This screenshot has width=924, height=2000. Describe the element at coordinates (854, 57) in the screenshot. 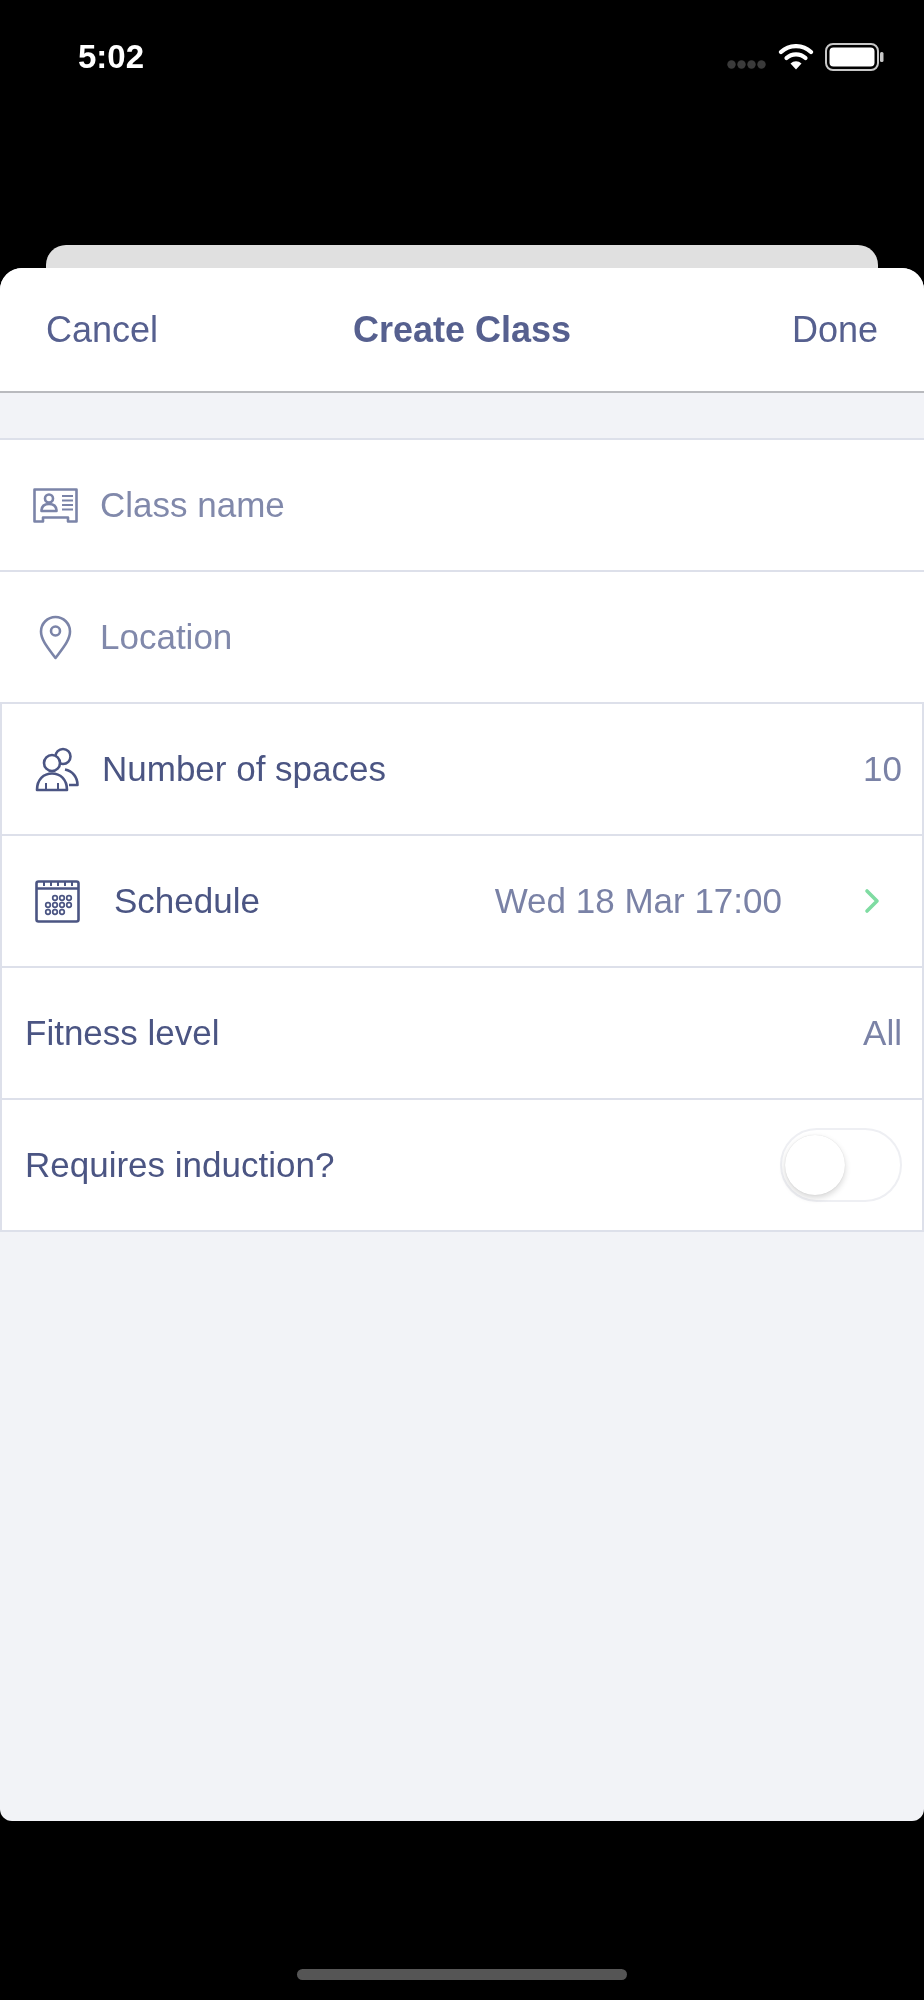

I see `battery-icon` at that location.